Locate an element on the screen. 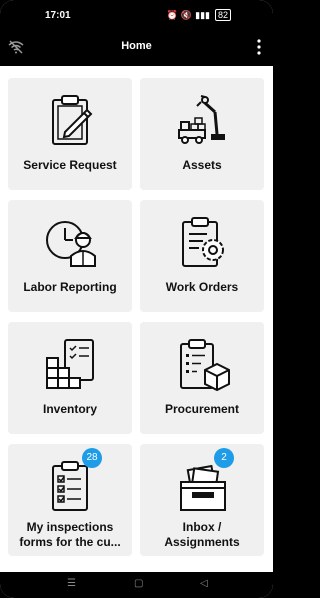 Image resolution: width=320 pixels, height=598 pixels. status-bar: 17:01 ⏰ 🔇 ▮▮▮ 82 is located at coordinates (136, 14).